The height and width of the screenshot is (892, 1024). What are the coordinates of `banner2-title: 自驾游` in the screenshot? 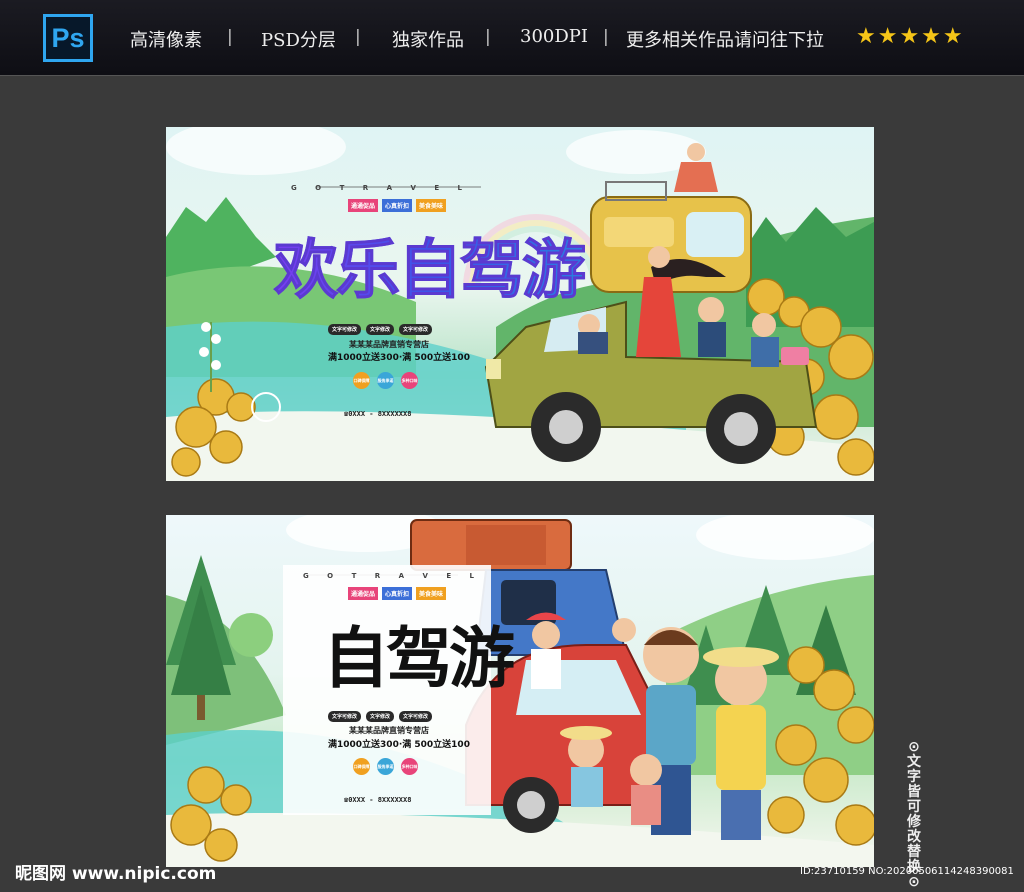 It's located at (419, 658).